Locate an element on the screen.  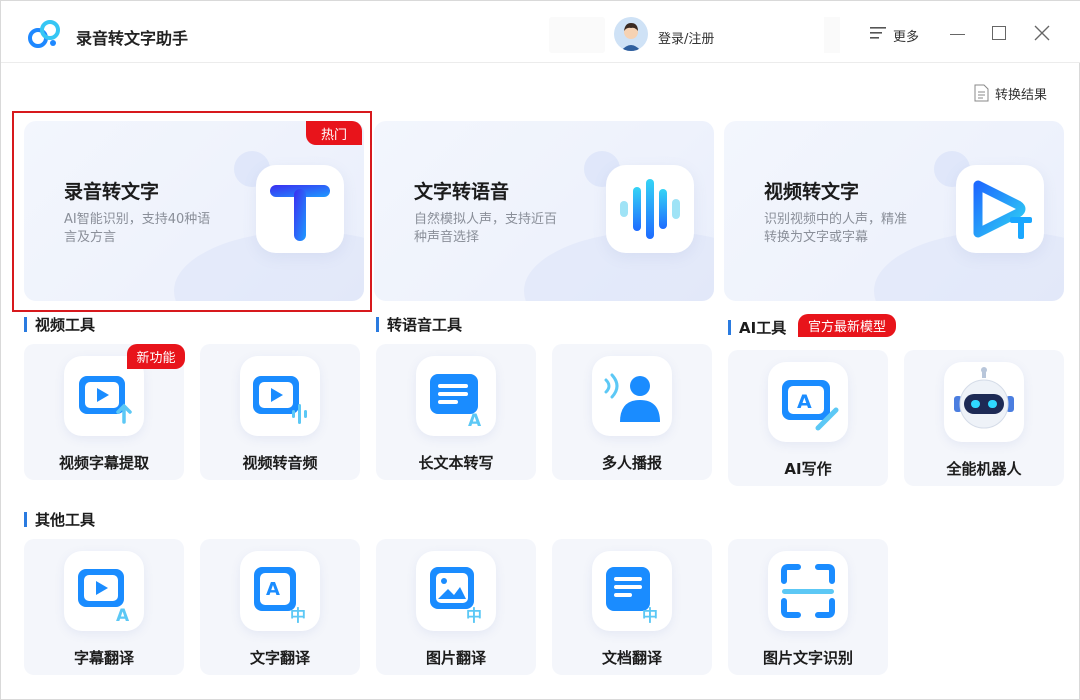
tool-label: 视频转音频 is located at coordinates (280, 463).